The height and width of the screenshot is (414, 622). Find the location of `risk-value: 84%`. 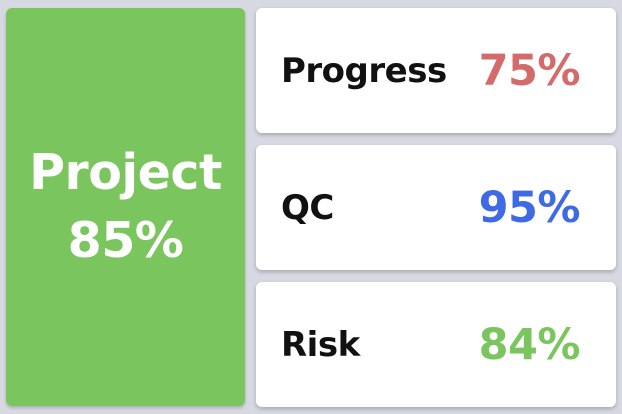

risk-value: 84% is located at coordinates (529, 344).